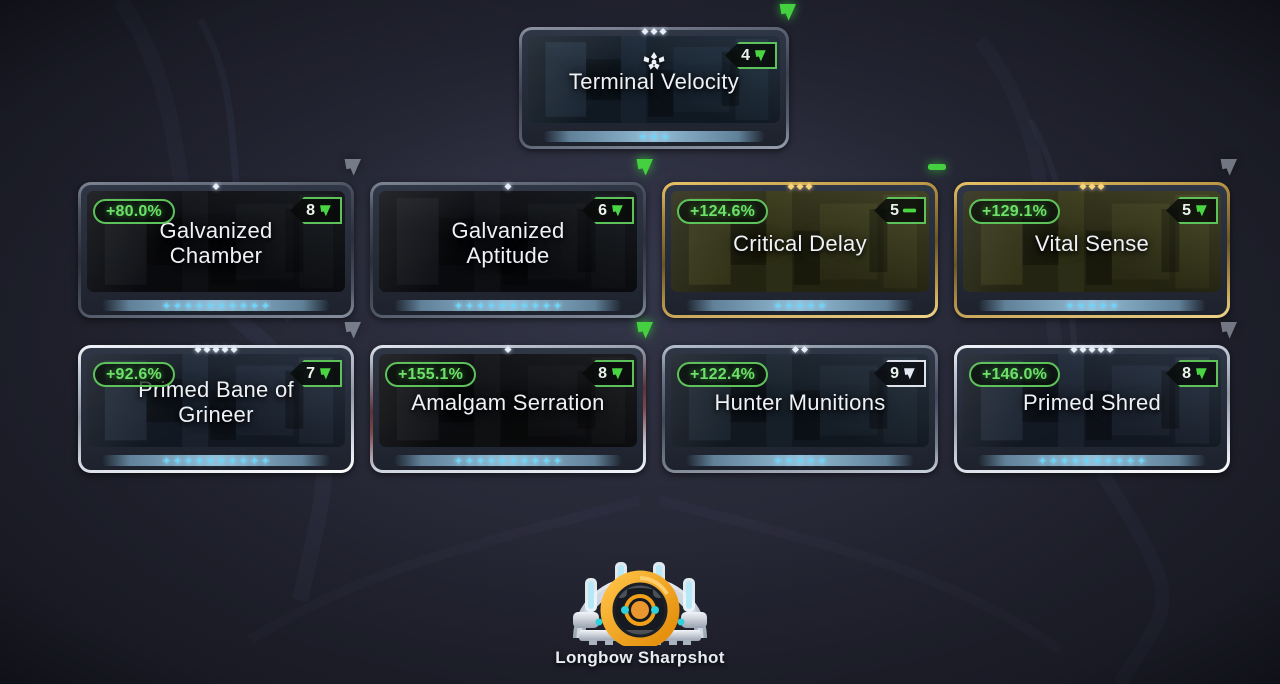 The width and height of the screenshot is (1280, 684). I want to click on mod-value-badge: +80.0%, so click(134, 211).